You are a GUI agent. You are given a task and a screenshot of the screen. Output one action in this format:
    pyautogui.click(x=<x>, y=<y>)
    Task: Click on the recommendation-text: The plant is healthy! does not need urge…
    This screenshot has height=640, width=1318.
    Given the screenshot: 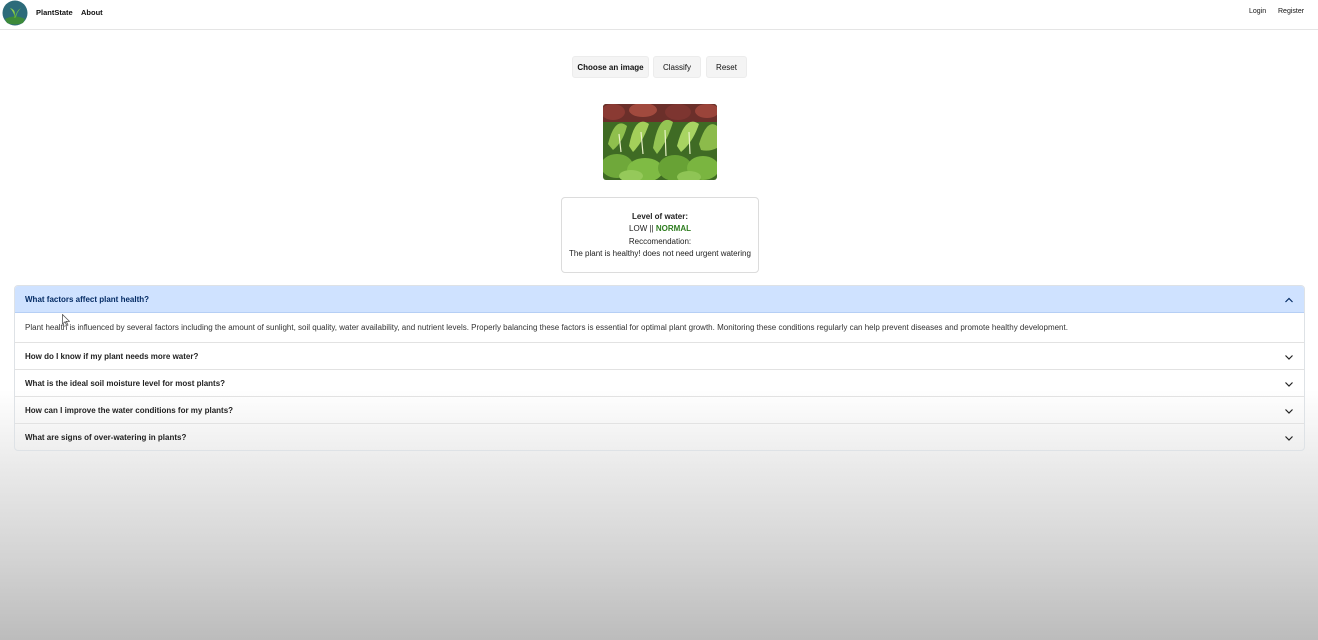 What is the action you would take?
    pyautogui.click(x=660, y=253)
    